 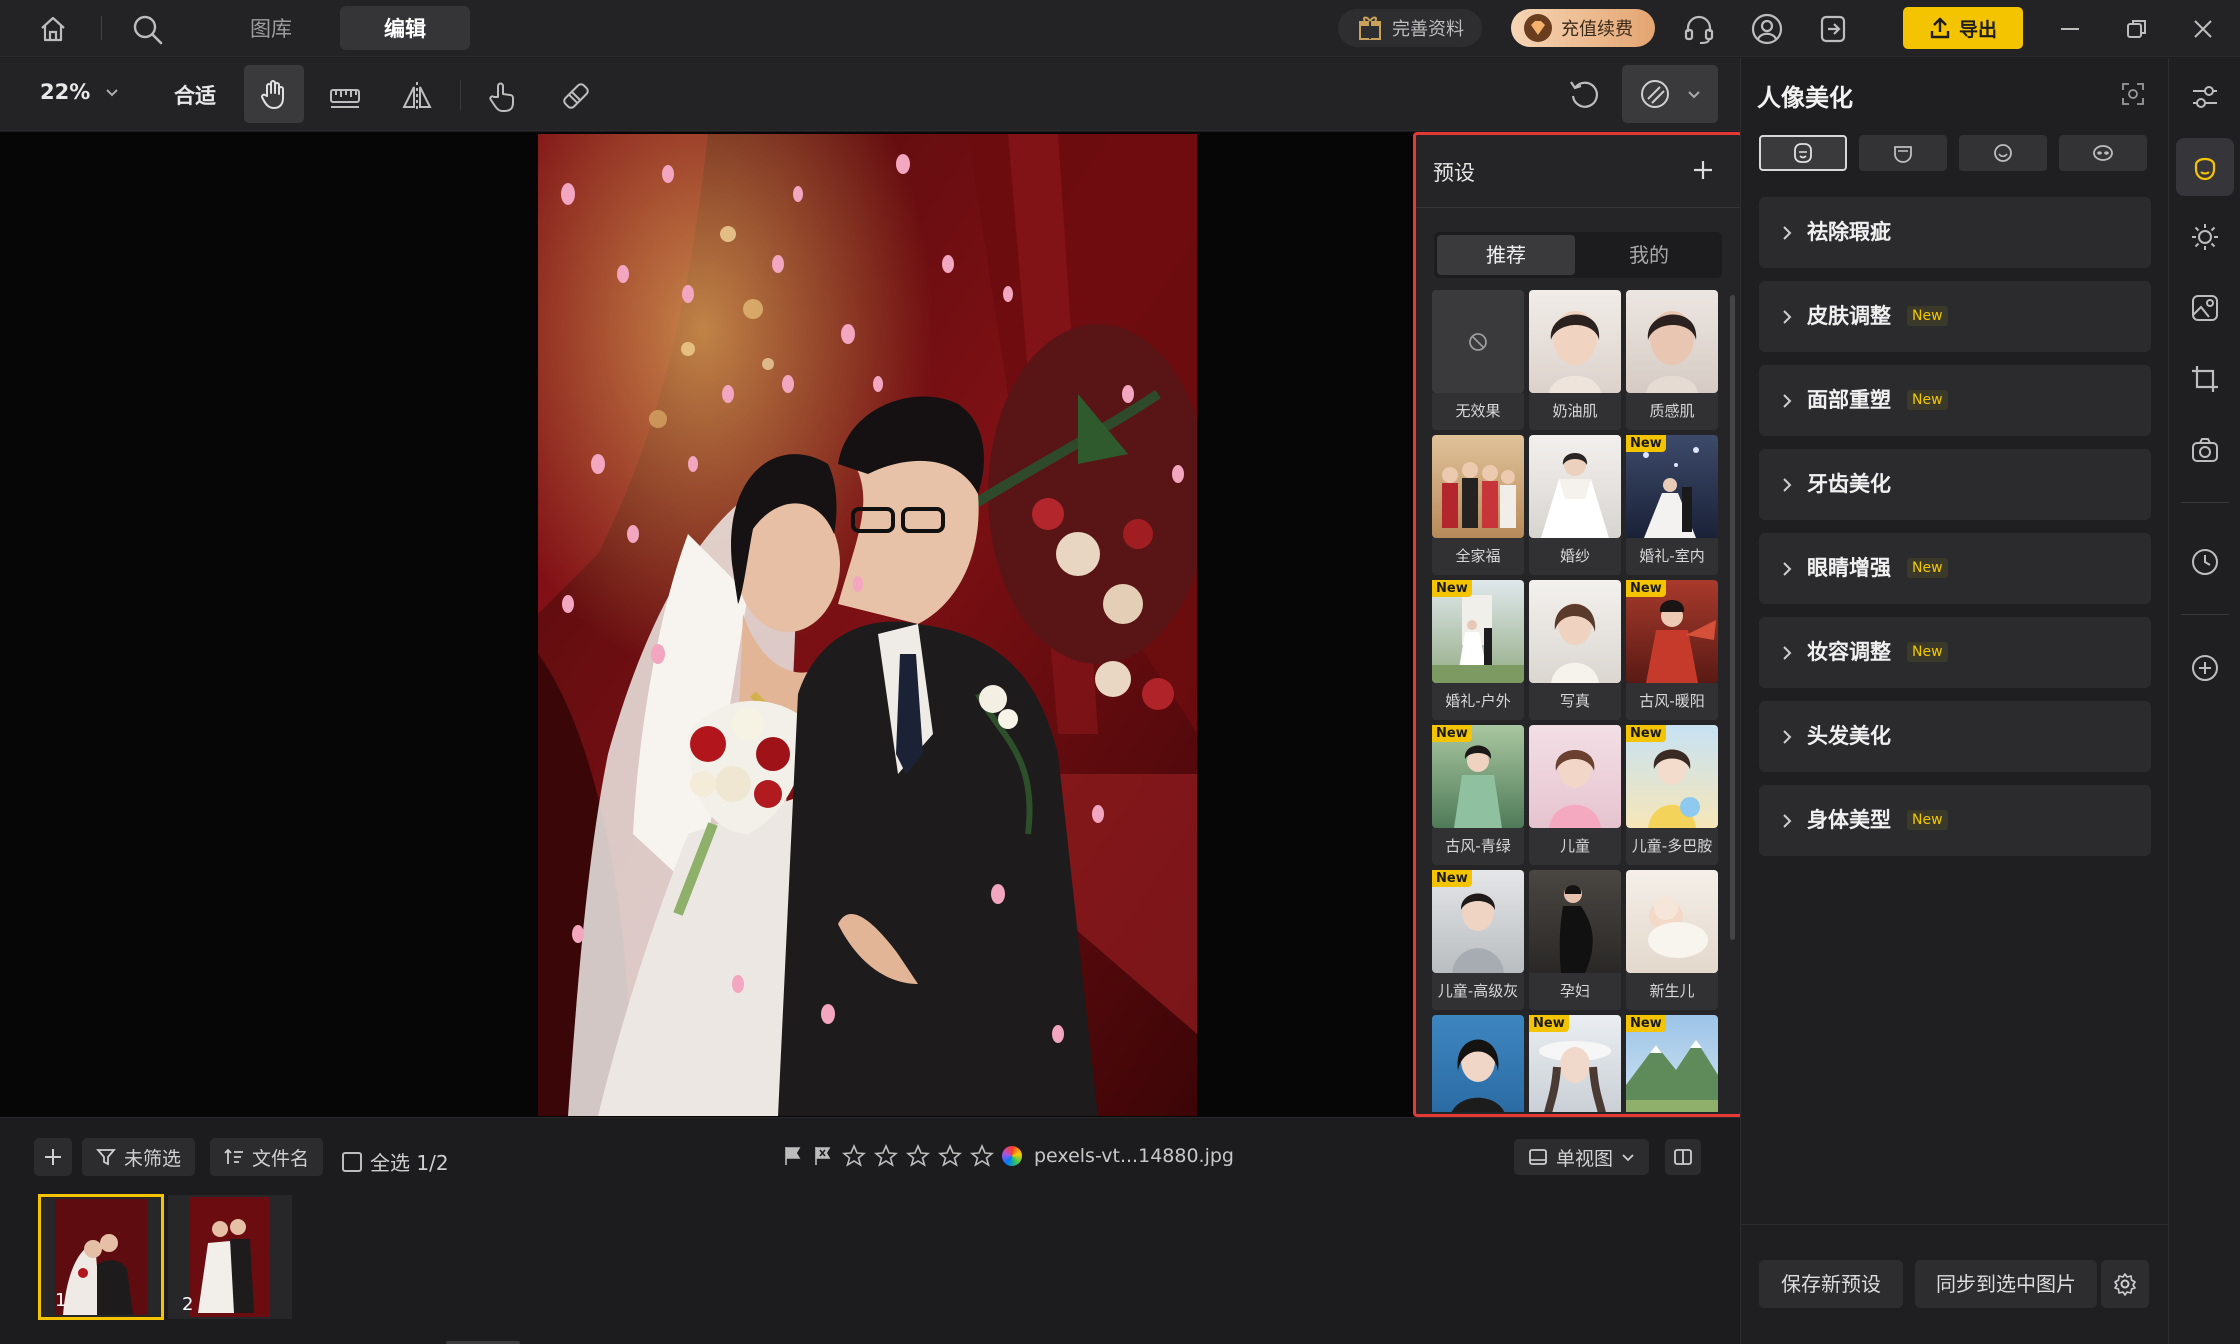 What do you see at coordinates (53, 29) in the screenshot?
I see `home-icon` at bounding box center [53, 29].